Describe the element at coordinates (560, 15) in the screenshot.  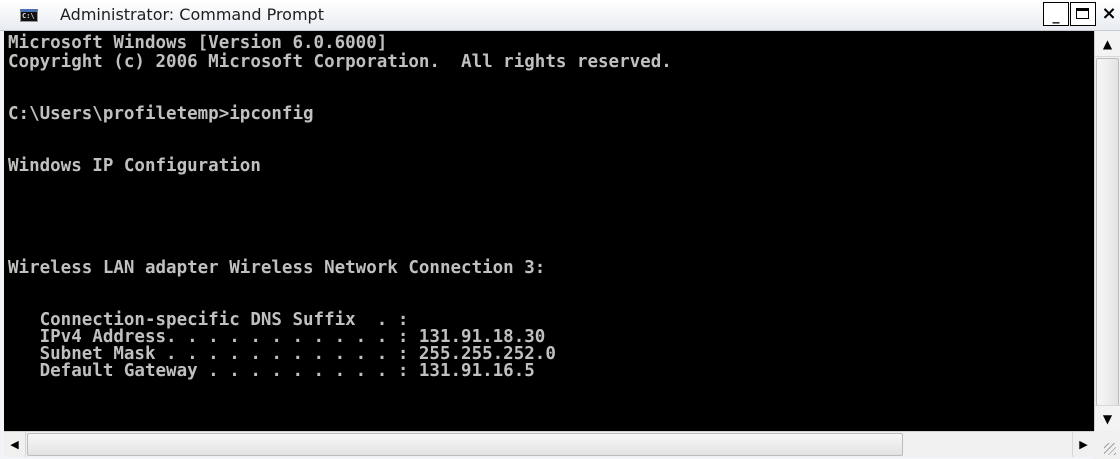
I see `title-bar: C:\ Administrator: Command Prompt _ ×` at that location.